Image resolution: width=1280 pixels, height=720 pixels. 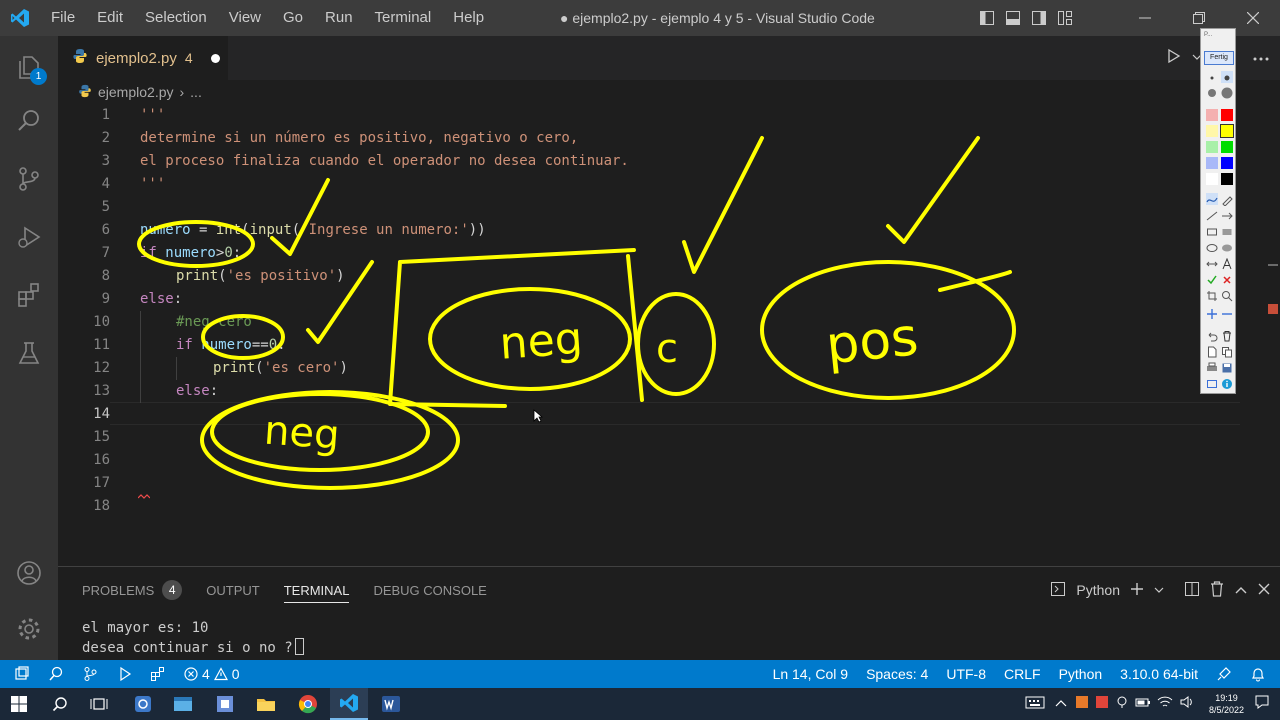 I want to click on status-search-icon, so click(x=56, y=674).